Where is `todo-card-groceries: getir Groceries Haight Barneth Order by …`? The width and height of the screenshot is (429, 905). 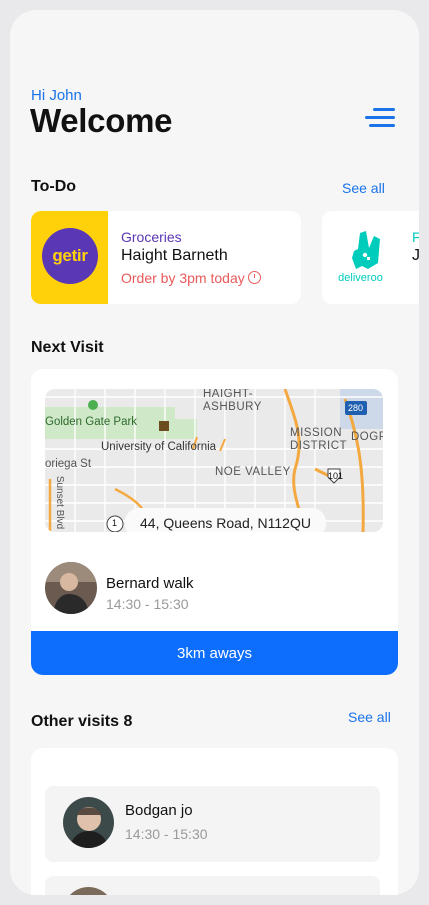
todo-card-groceries: getir Groceries Haight Barneth Order by … is located at coordinates (166, 257).